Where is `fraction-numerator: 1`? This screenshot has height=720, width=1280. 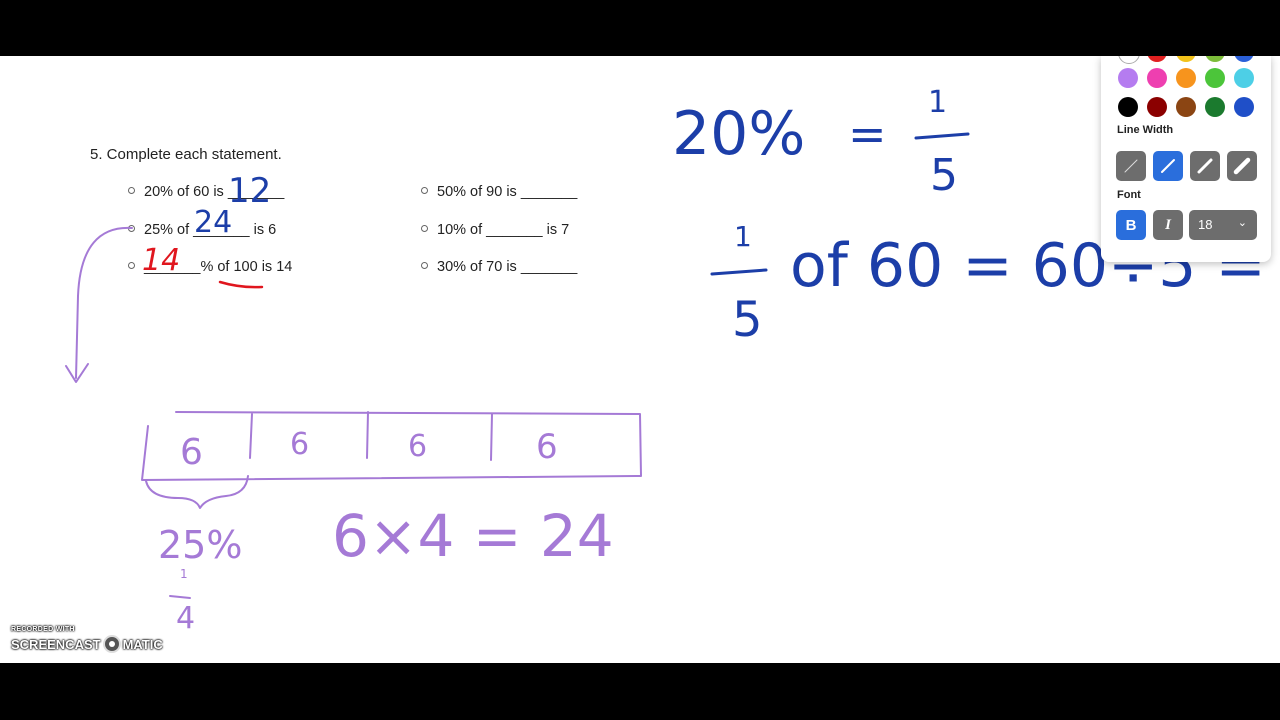
fraction-numerator: 1 is located at coordinates (743, 236).